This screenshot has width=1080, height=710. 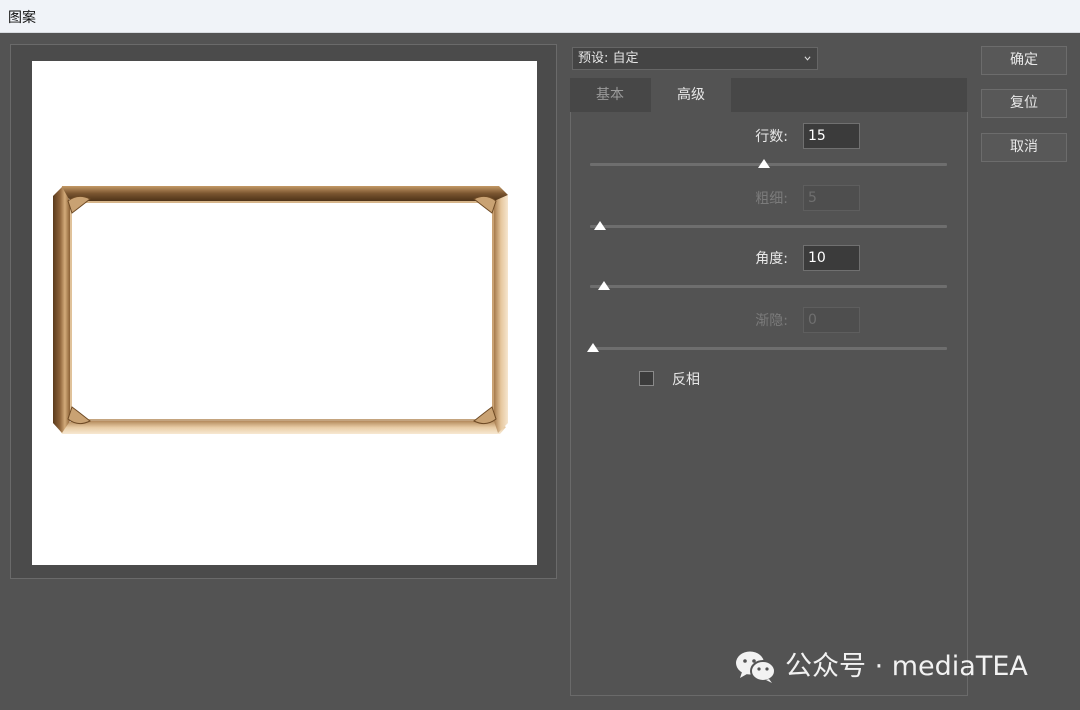 I want to click on angle-label: 角度:, so click(x=771, y=259).